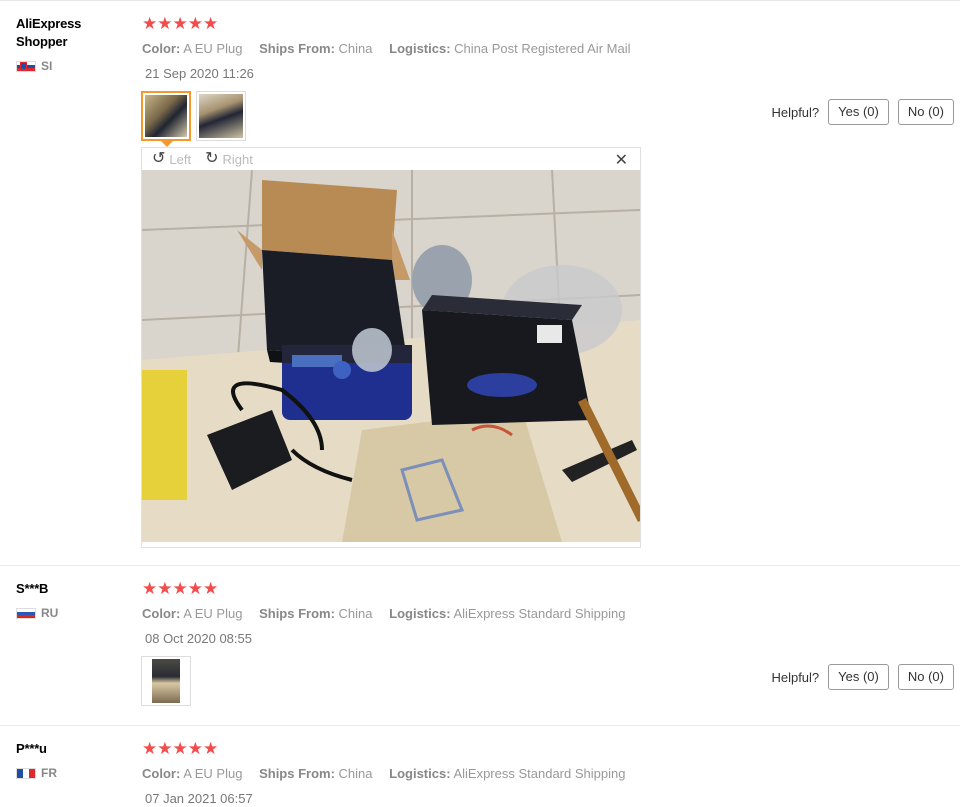  What do you see at coordinates (542, 48) in the screenshot?
I see `logistics-value: China Post Registered Air Mail` at bounding box center [542, 48].